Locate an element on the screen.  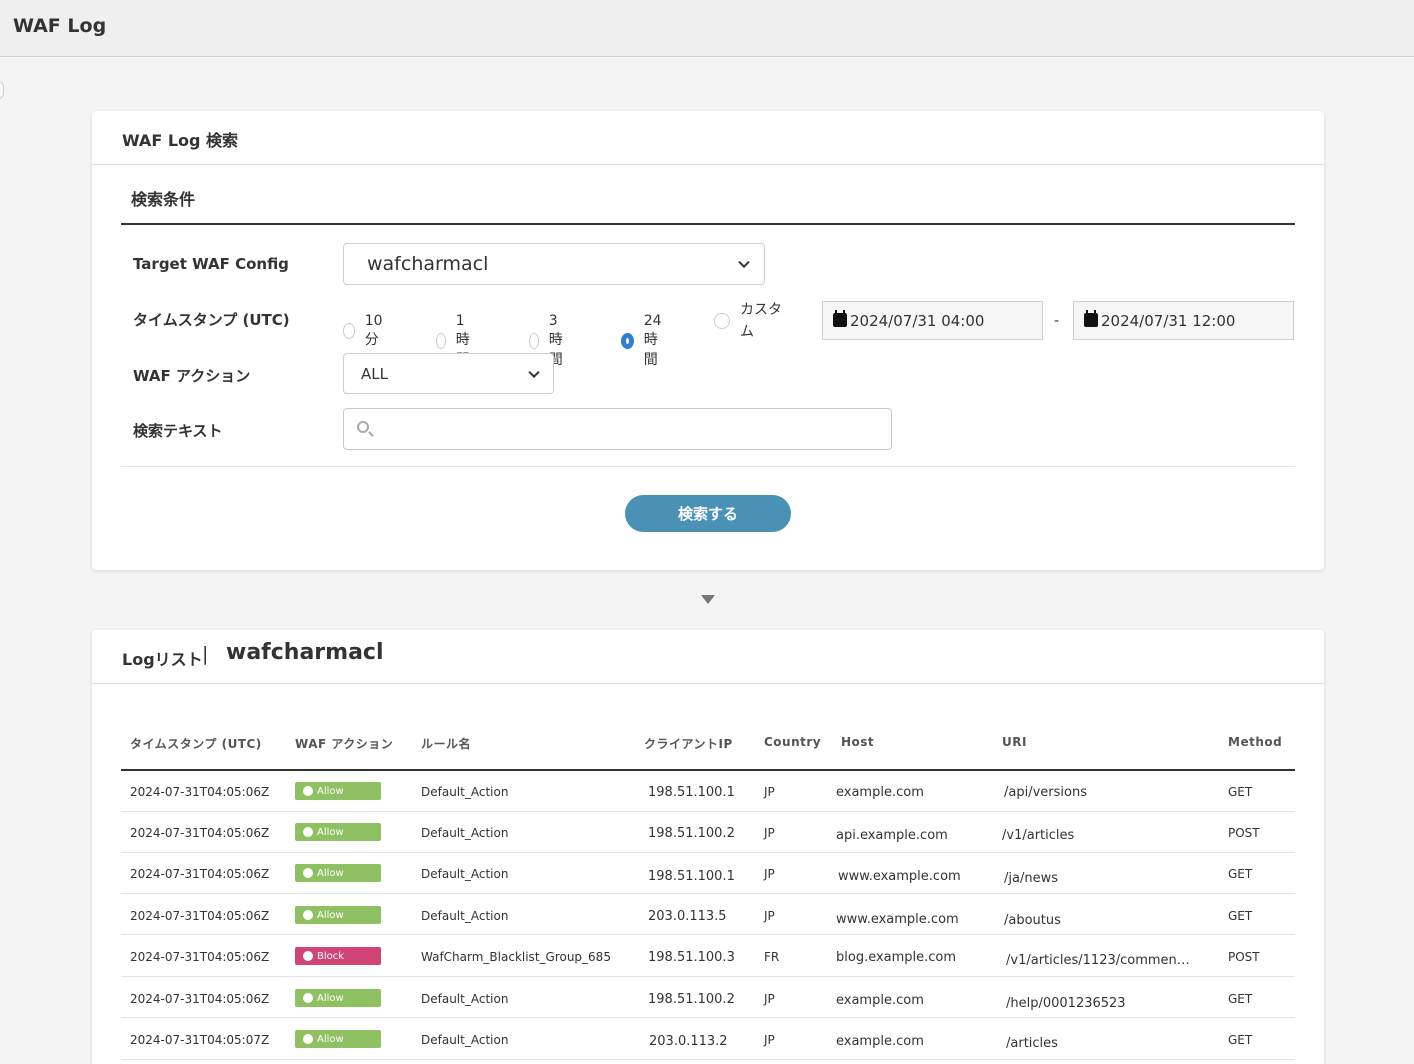
waf-action-value: ALL is located at coordinates (374, 373).